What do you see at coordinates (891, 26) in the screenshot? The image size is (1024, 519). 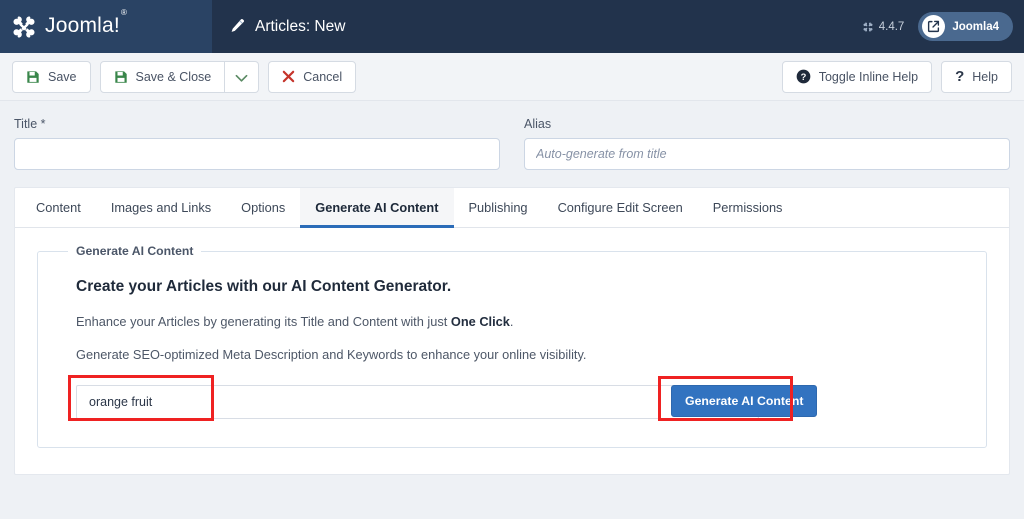 I see `version-number: 4.4.7` at bounding box center [891, 26].